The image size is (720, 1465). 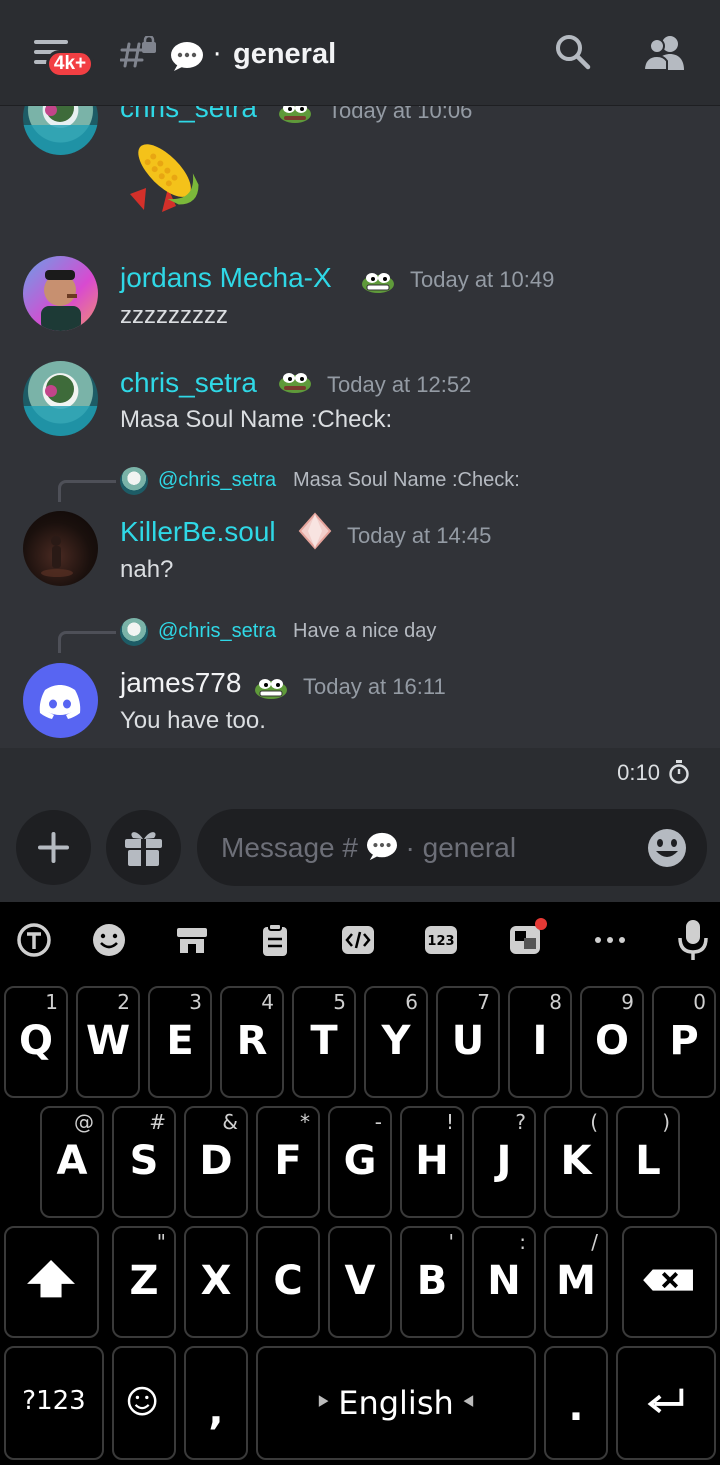 I want to click on key-k: K(, so click(x=576, y=1162).